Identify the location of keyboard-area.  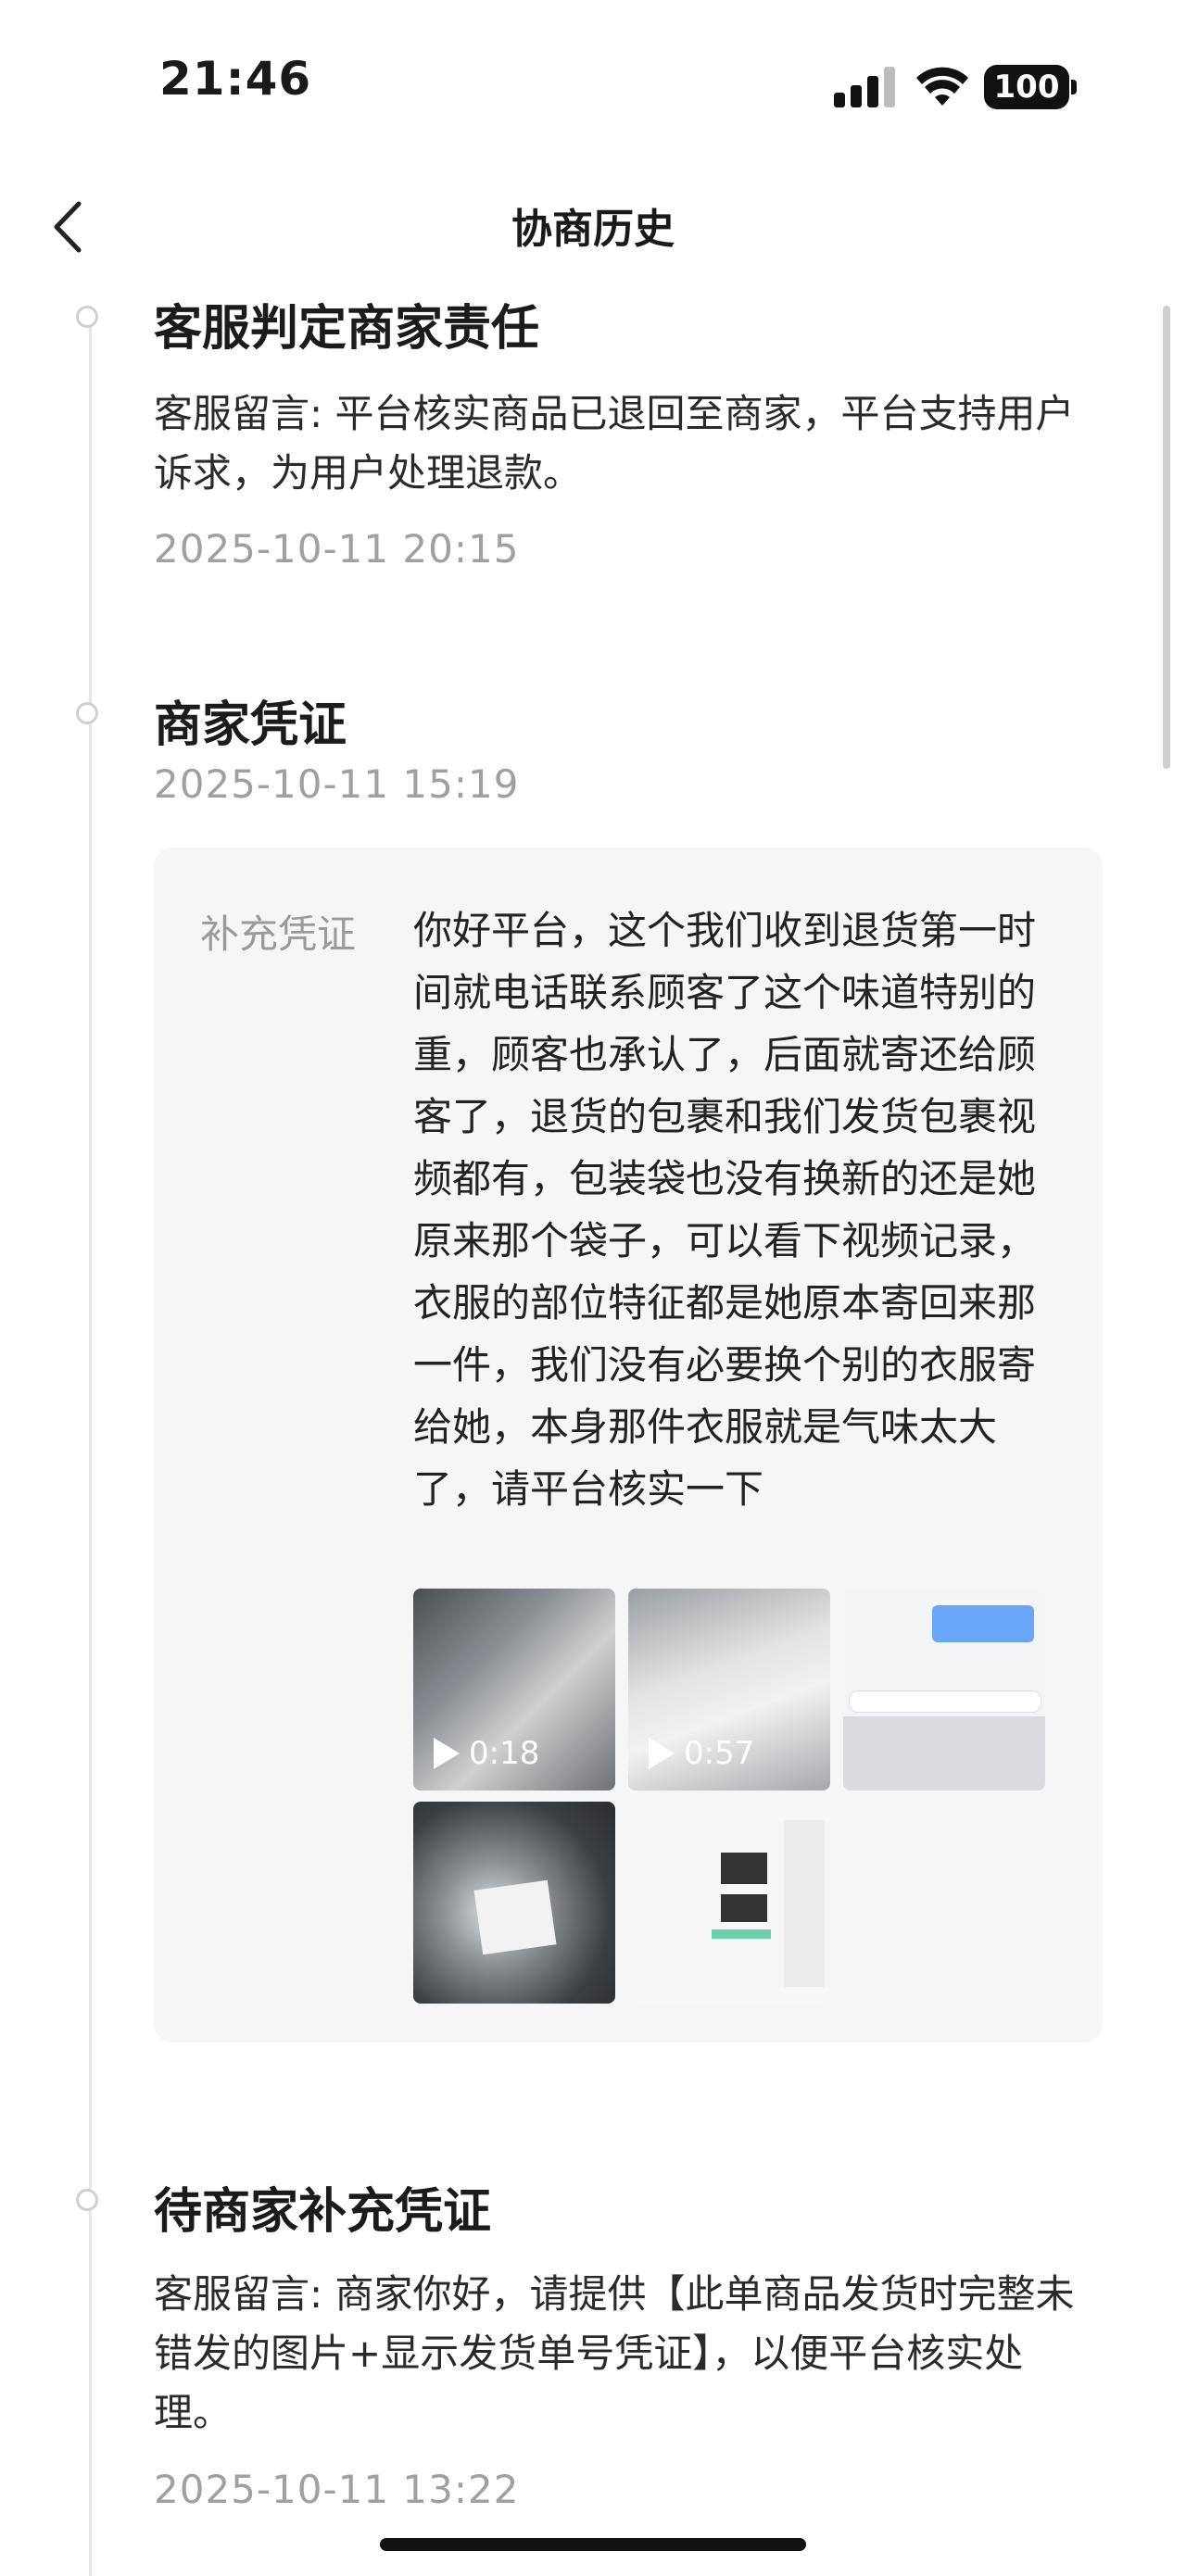
(944, 1753).